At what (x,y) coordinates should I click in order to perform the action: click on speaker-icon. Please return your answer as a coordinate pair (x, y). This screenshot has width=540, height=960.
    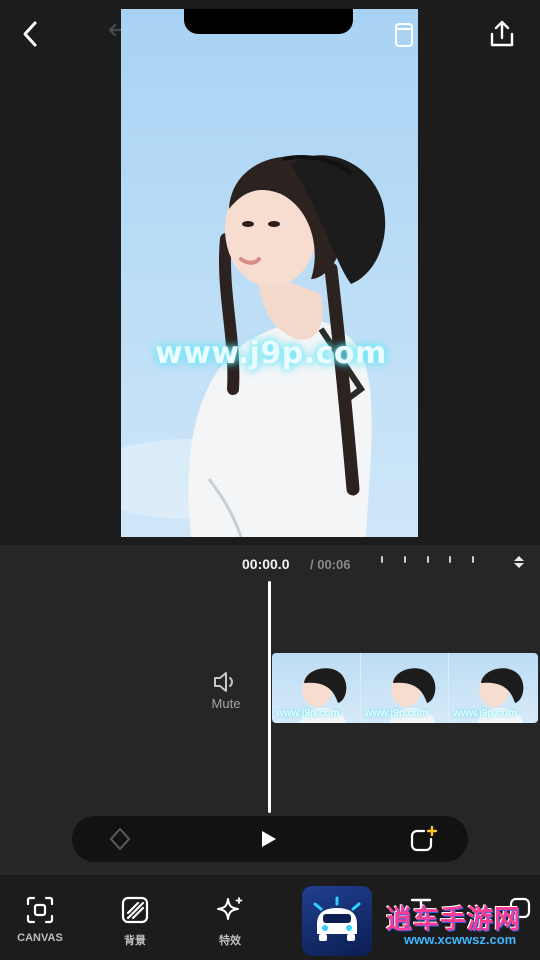
    Looking at the image, I should click on (223, 682).